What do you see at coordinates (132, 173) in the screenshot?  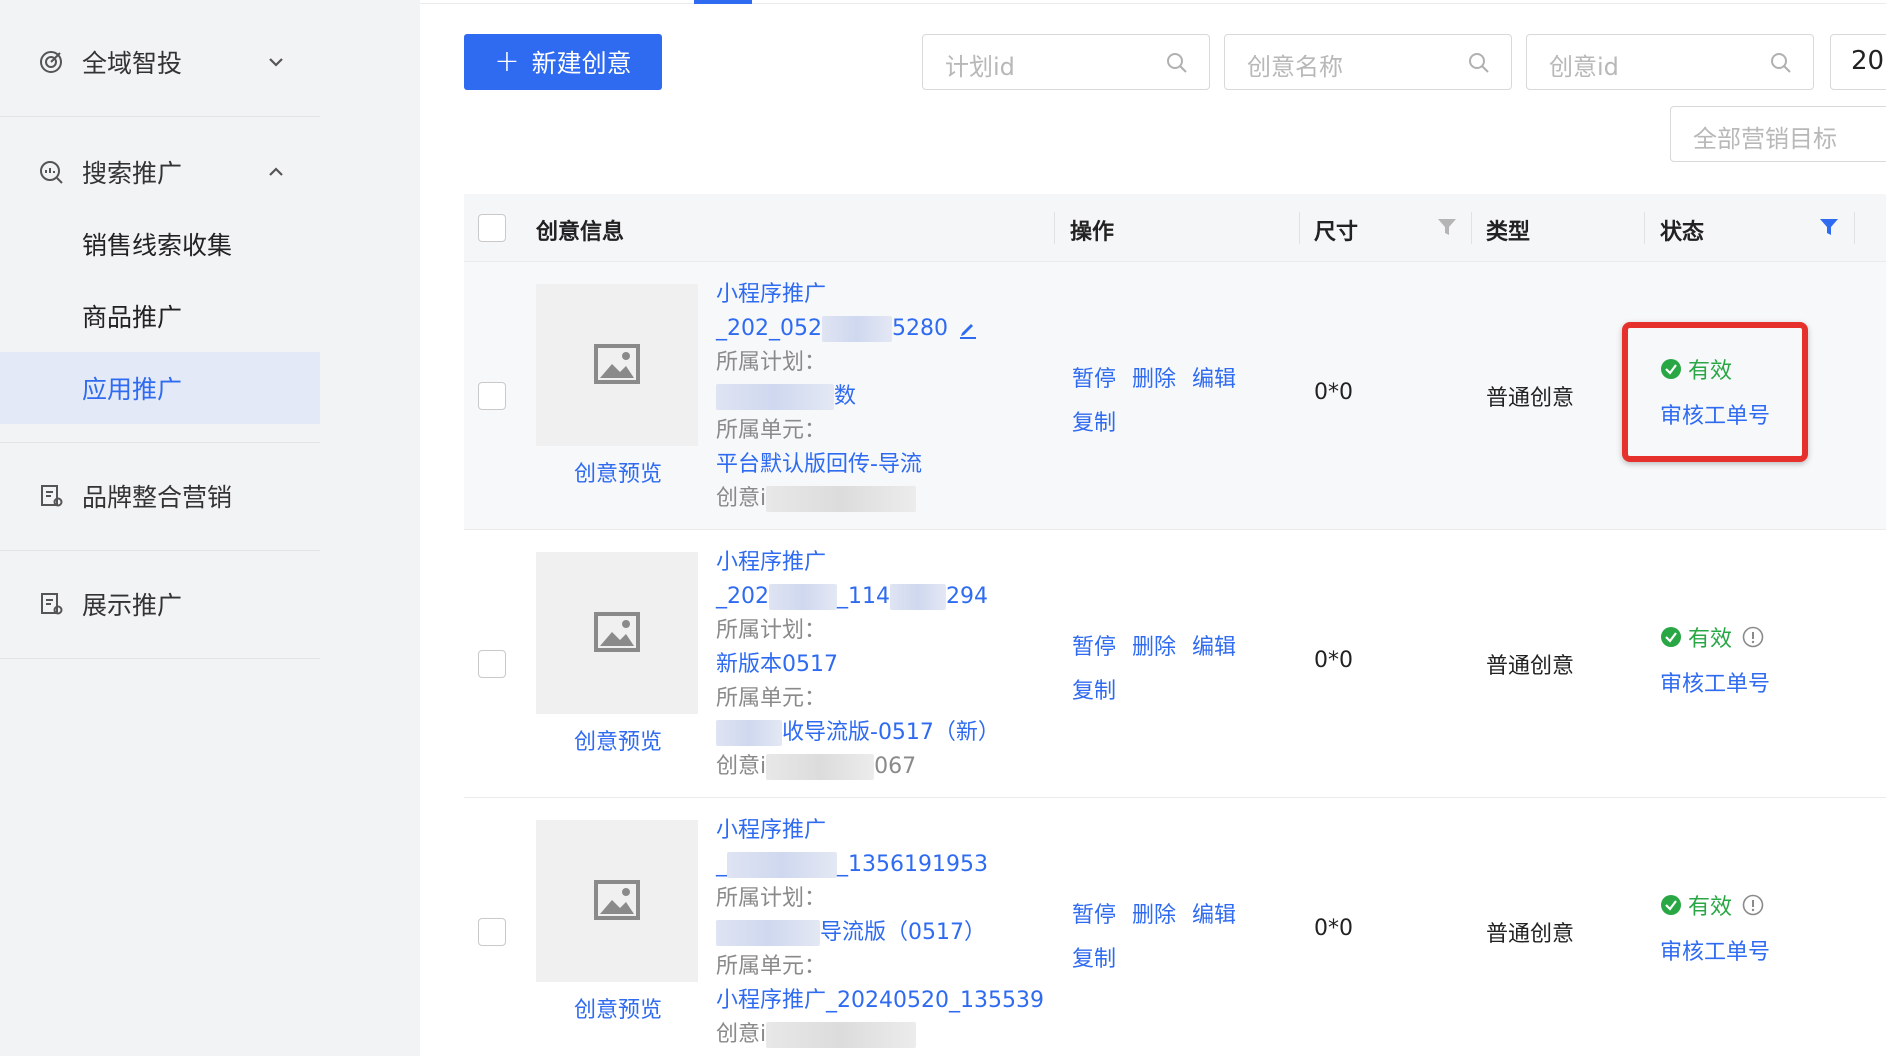 I see `nav-group-label: 搜索推广` at bounding box center [132, 173].